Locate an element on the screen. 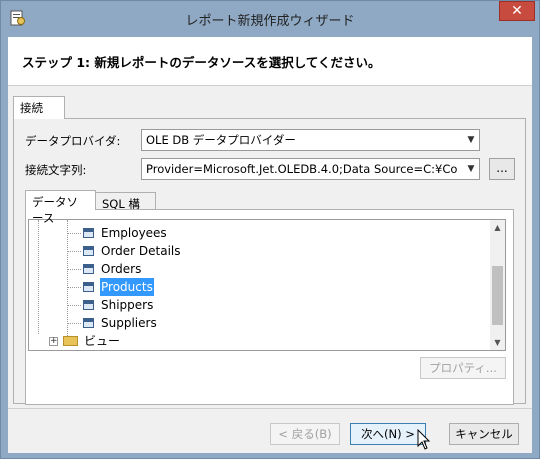 The height and width of the screenshot is (459, 540). tree-item-label: Suppliers is located at coordinates (129, 323).